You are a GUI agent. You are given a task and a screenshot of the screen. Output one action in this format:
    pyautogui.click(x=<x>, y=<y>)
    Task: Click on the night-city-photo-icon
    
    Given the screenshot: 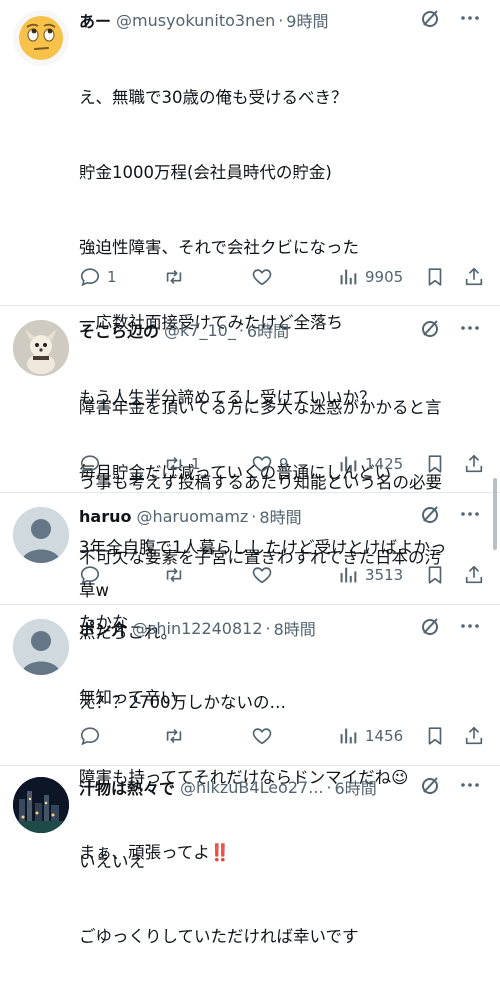 What is the action you would take?
    pyautogui.click(x=41, y=805)
    